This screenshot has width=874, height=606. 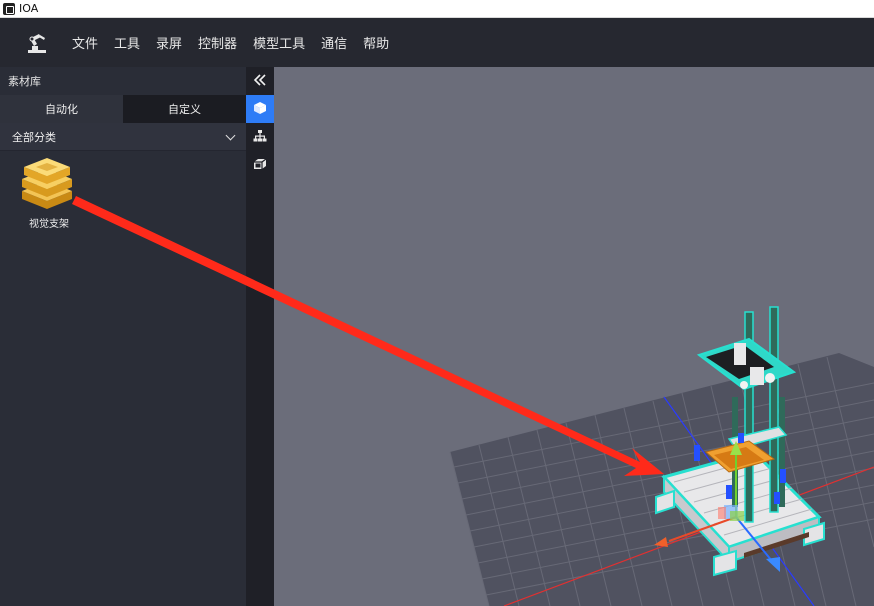 I want to click on asset-tabs: 自动化 自定义, so click(x=123, y=109).